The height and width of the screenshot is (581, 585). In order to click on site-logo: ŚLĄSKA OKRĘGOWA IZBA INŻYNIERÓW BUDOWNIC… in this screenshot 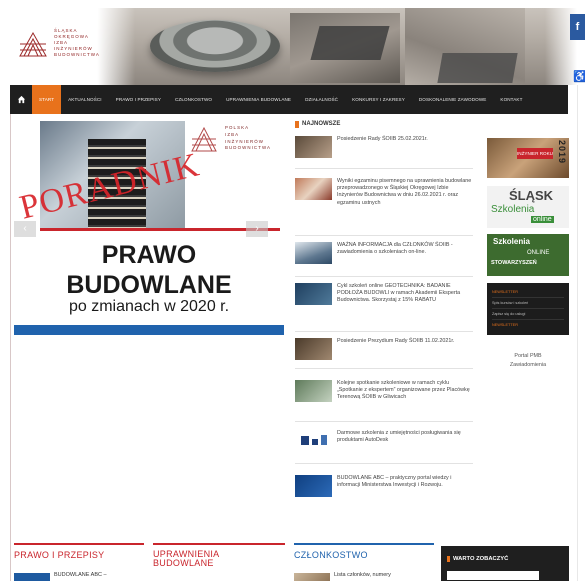, I will do `click(72, 46)`.